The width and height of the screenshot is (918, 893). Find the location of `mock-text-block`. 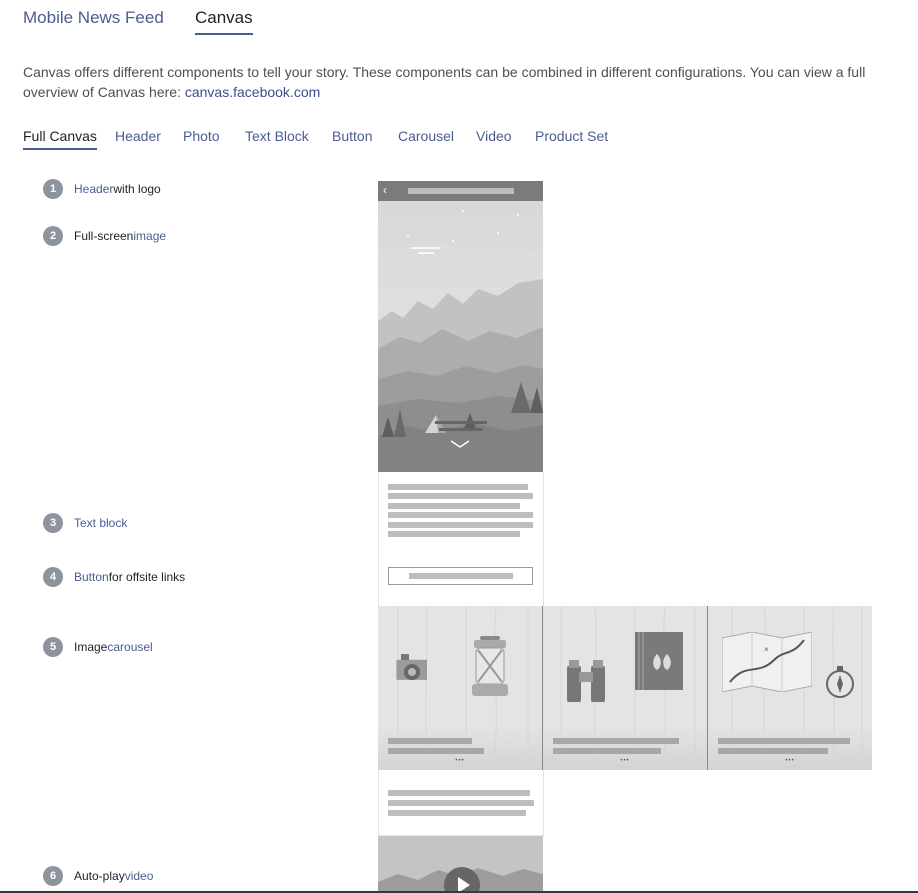

mock-text-block is located at coordinates (461, 539).